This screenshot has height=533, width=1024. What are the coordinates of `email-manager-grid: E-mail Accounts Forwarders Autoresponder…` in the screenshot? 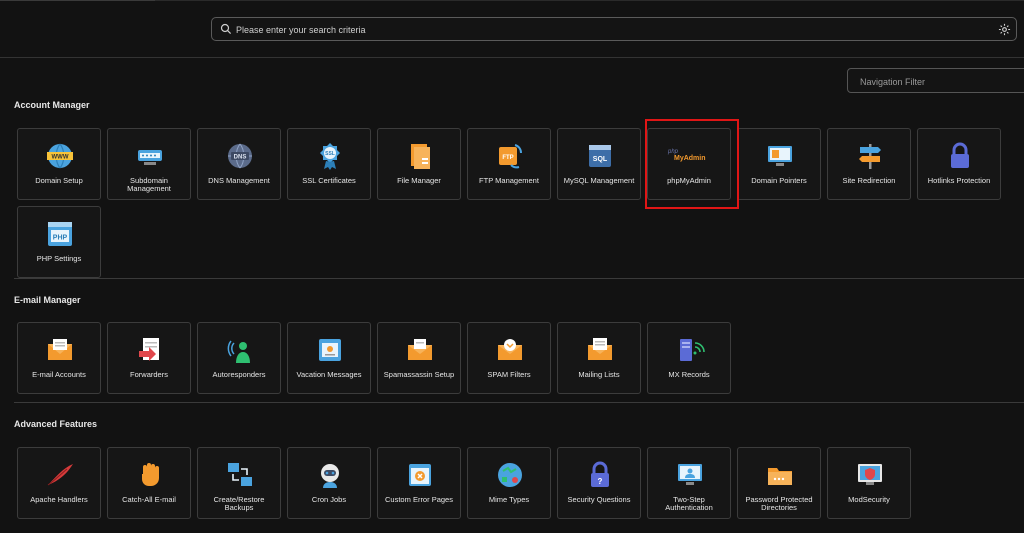 It's located at (509, 358).